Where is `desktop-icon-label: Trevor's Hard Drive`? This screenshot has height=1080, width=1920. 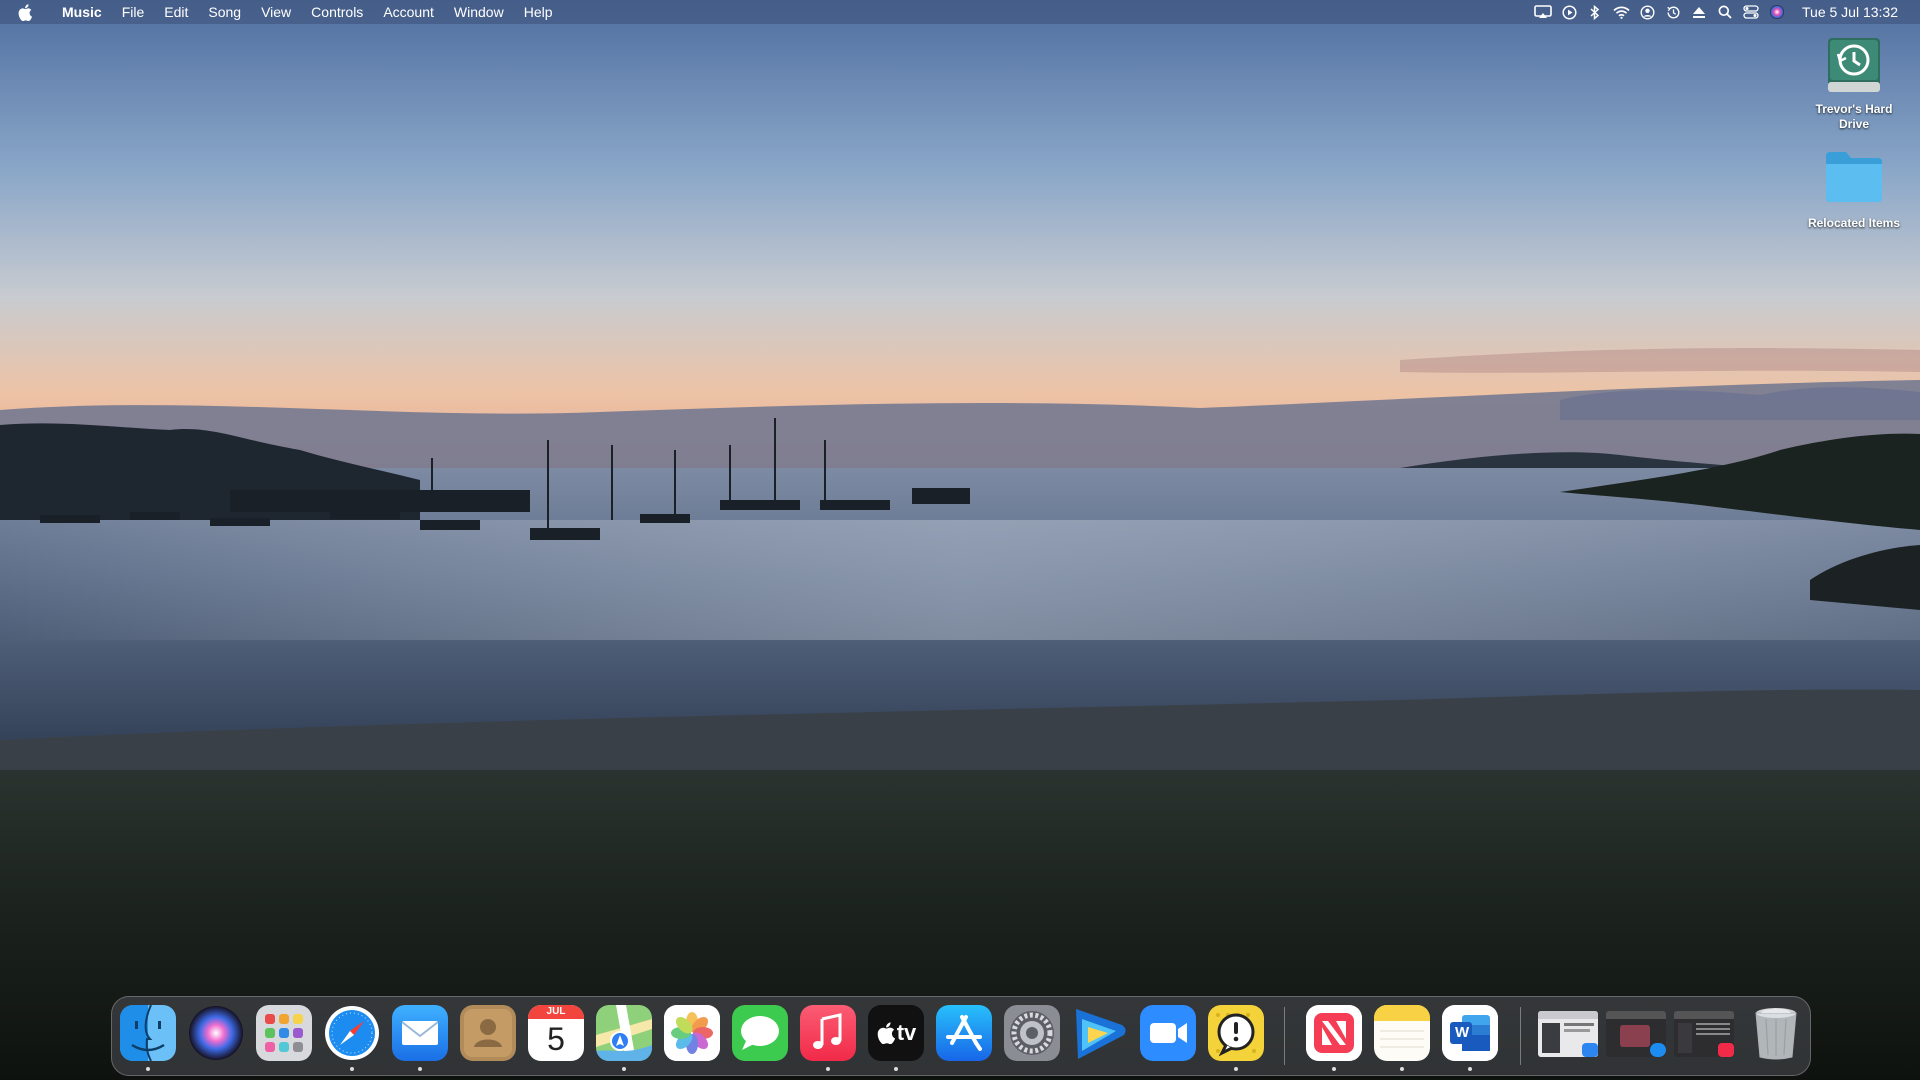 desktop-icon-label: Trevor's Hard Drive is located at coordinates (1854, 116).